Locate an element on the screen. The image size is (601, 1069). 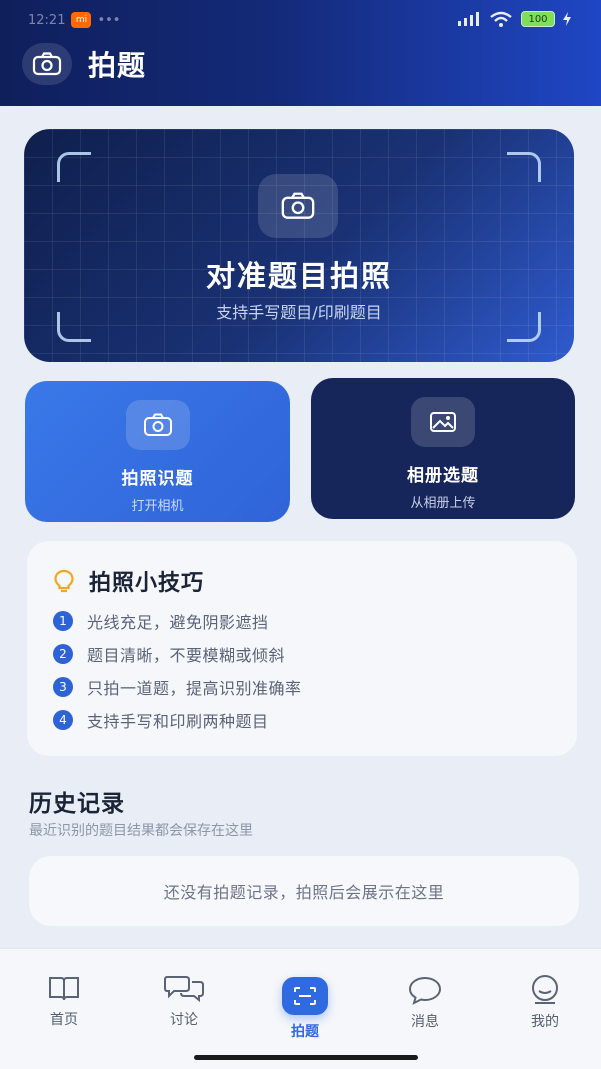
tab-scan-label: 拍题 is located at coordinates (305, 1032).